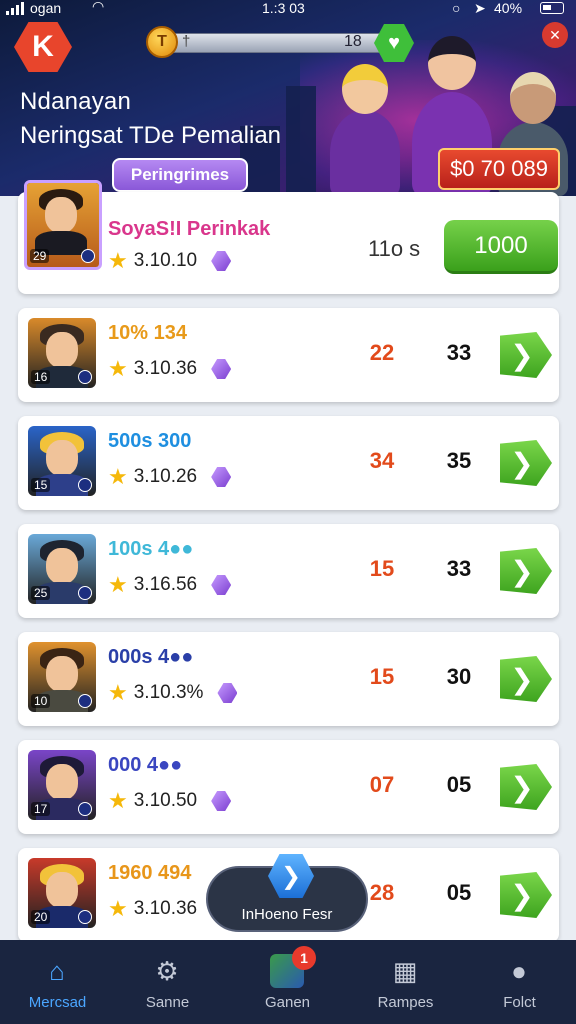  What do you see at coordinates (165, 800) in the screenshot?
I see `rating-value: 3.10.50` at bounding box center [165, 800].